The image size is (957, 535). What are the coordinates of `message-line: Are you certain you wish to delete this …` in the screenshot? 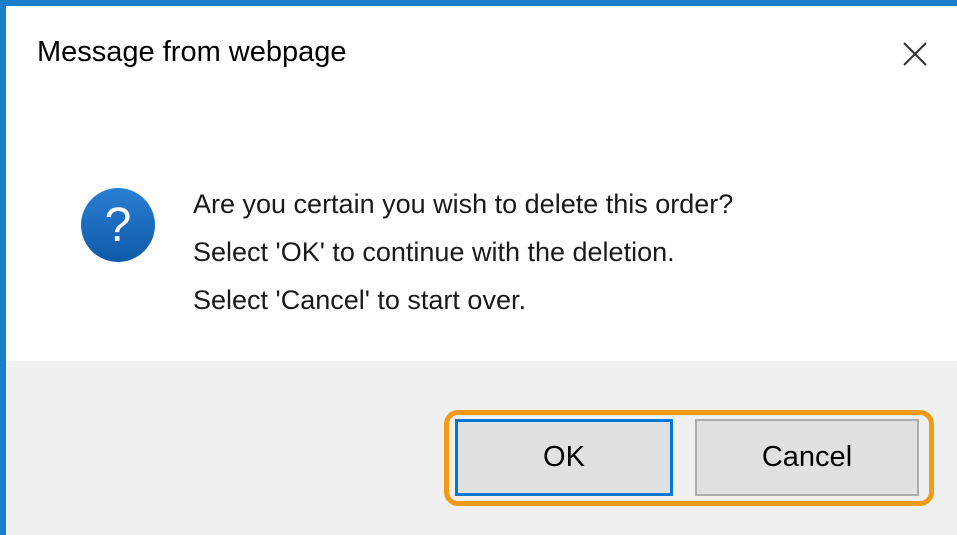 It's located at (463, 204).